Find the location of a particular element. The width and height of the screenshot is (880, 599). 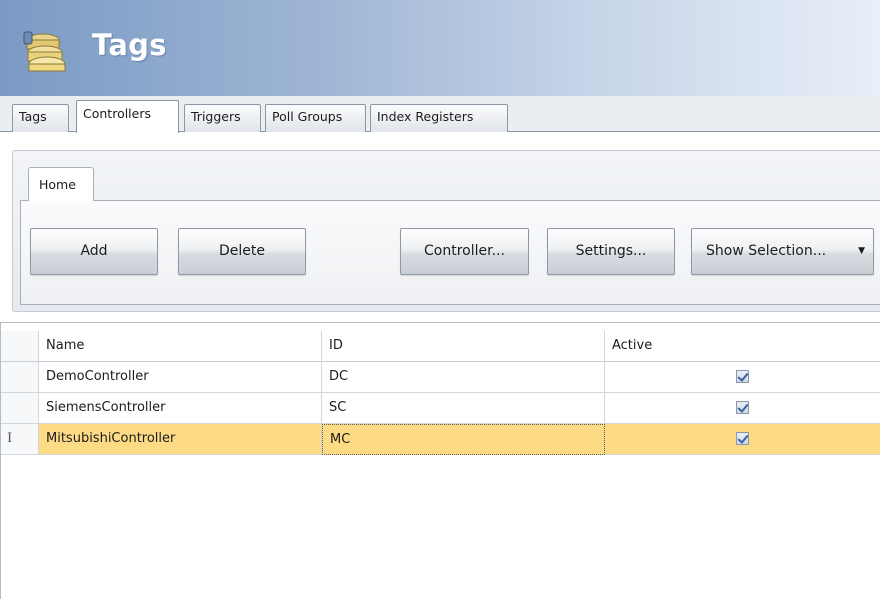

delete-button: Delete is located at coordinates (242, 251).